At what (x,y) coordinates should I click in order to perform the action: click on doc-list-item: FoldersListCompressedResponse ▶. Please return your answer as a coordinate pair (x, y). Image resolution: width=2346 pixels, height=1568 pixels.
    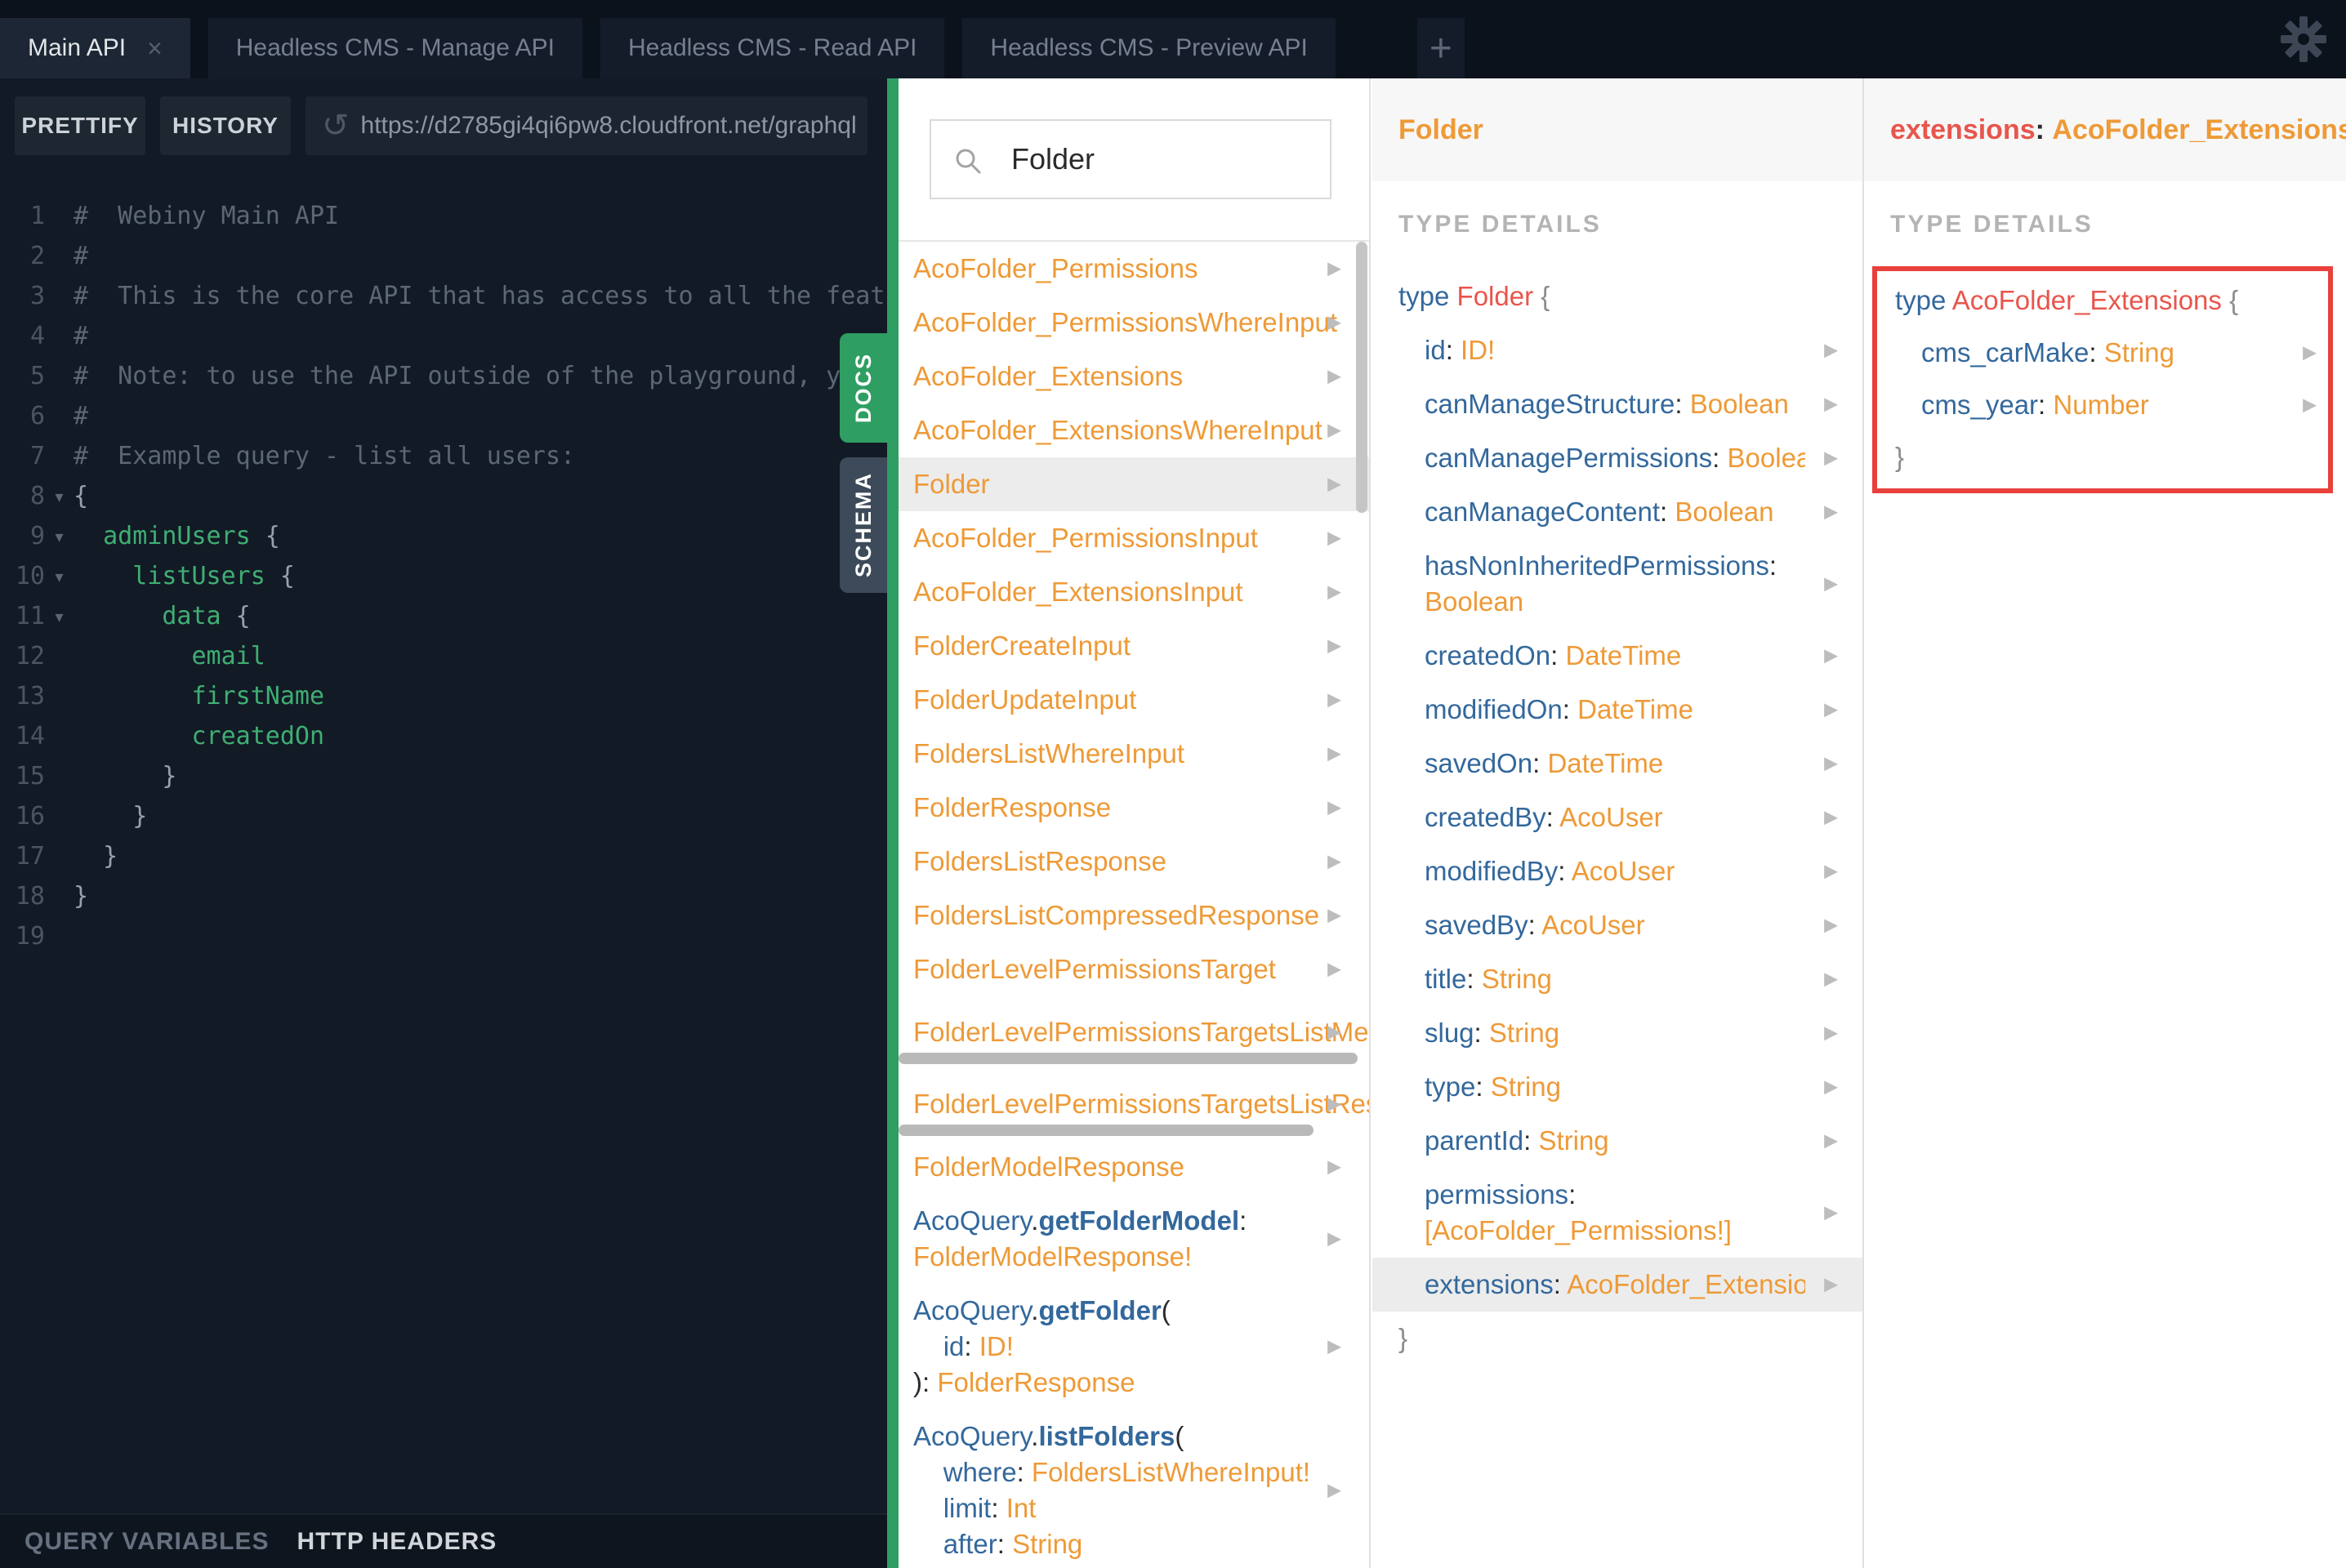
    Looking at the image, I should click on (1134, 915).